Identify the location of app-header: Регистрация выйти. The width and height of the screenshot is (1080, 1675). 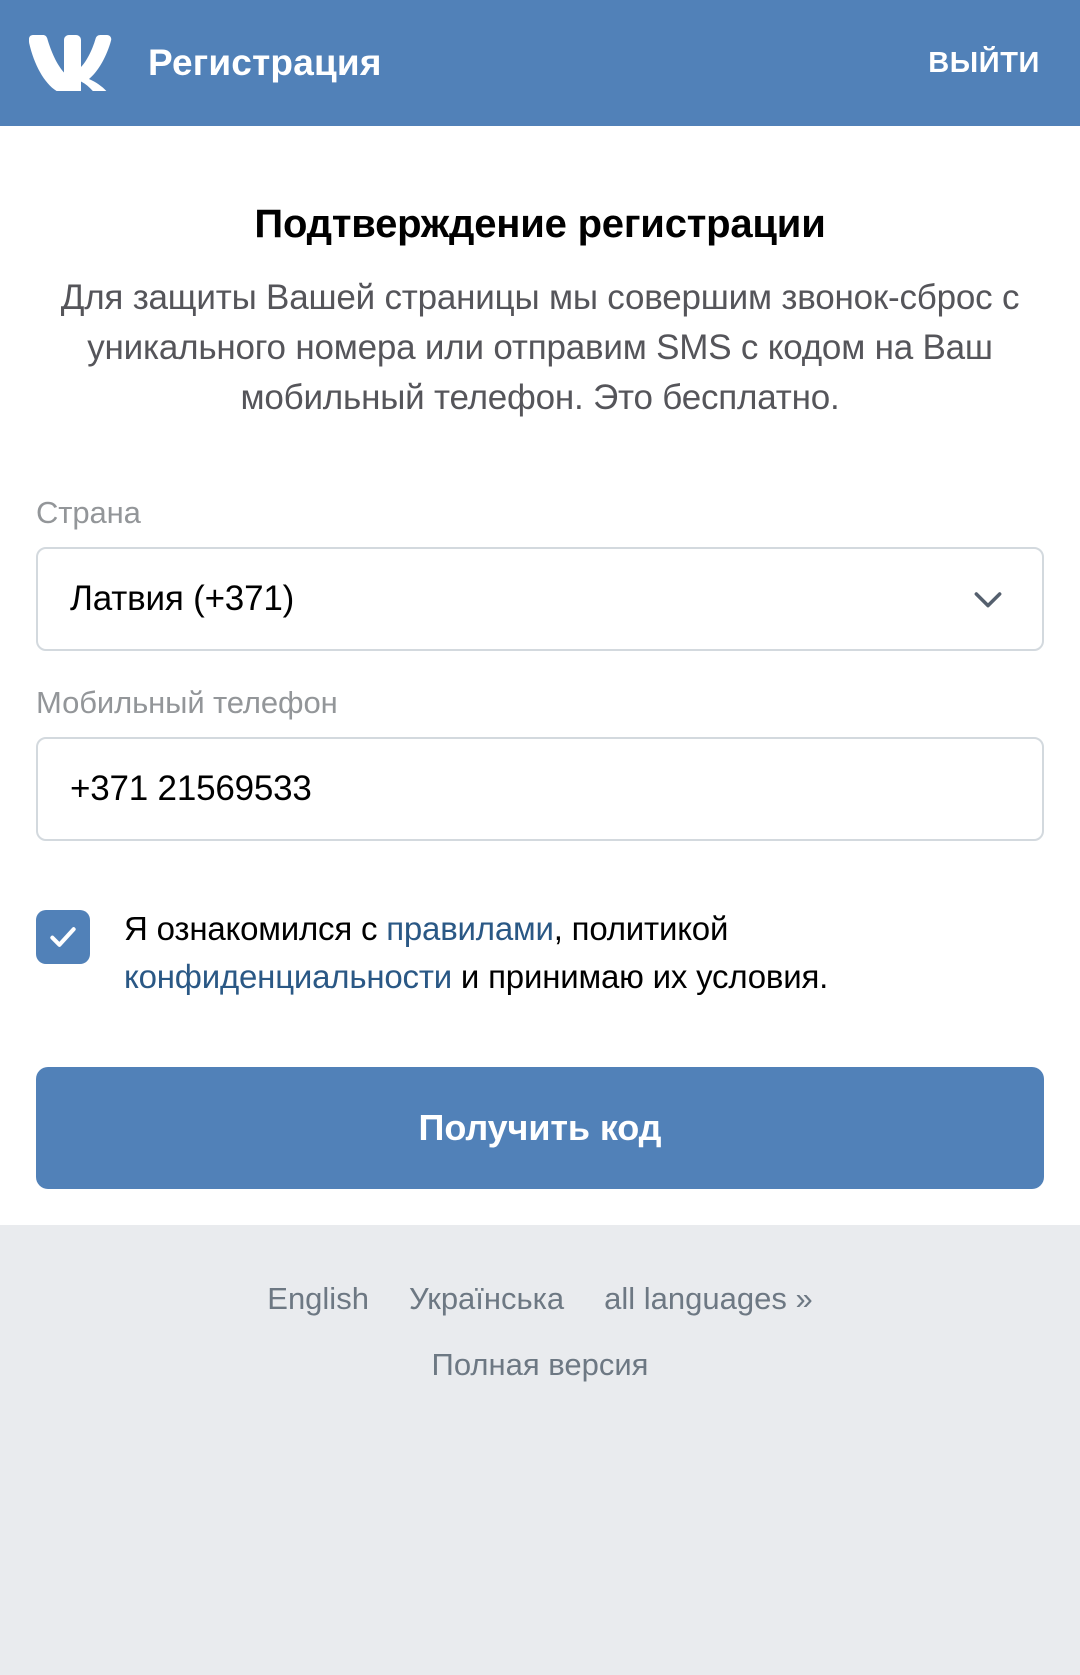
(540, 63).